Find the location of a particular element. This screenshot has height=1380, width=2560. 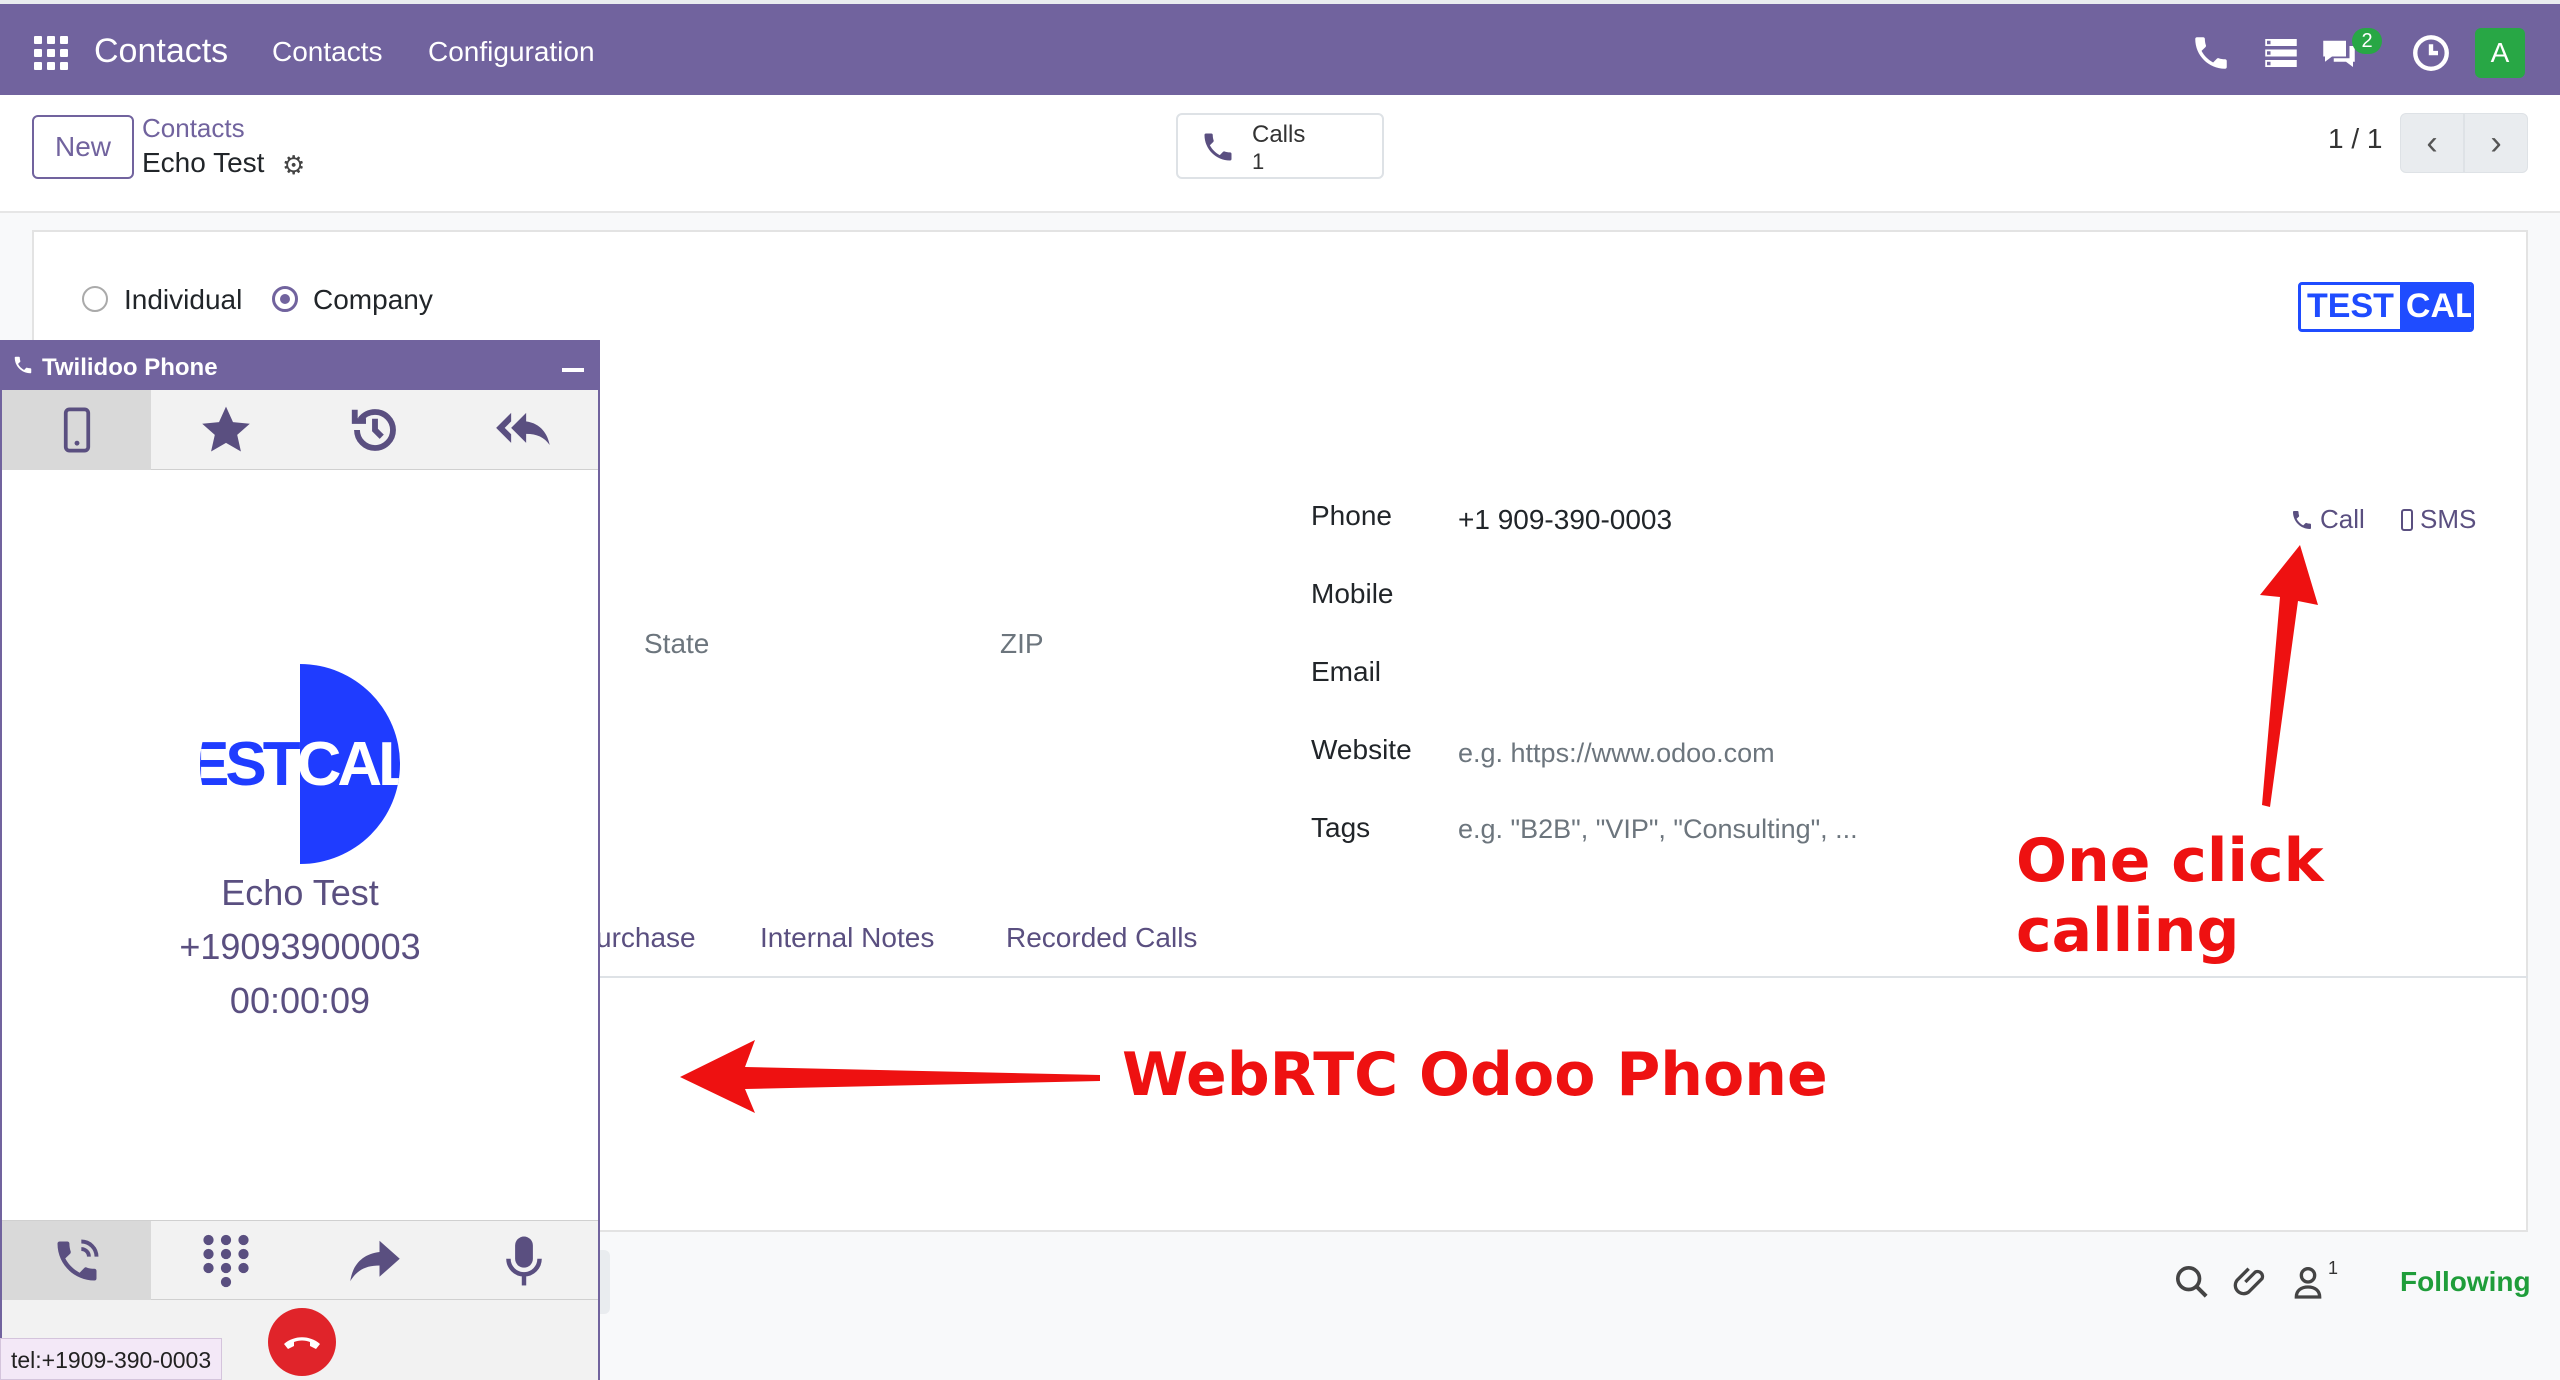

website-field: e.g. https://www.odoo.com is located at coordinates (1616, 753).